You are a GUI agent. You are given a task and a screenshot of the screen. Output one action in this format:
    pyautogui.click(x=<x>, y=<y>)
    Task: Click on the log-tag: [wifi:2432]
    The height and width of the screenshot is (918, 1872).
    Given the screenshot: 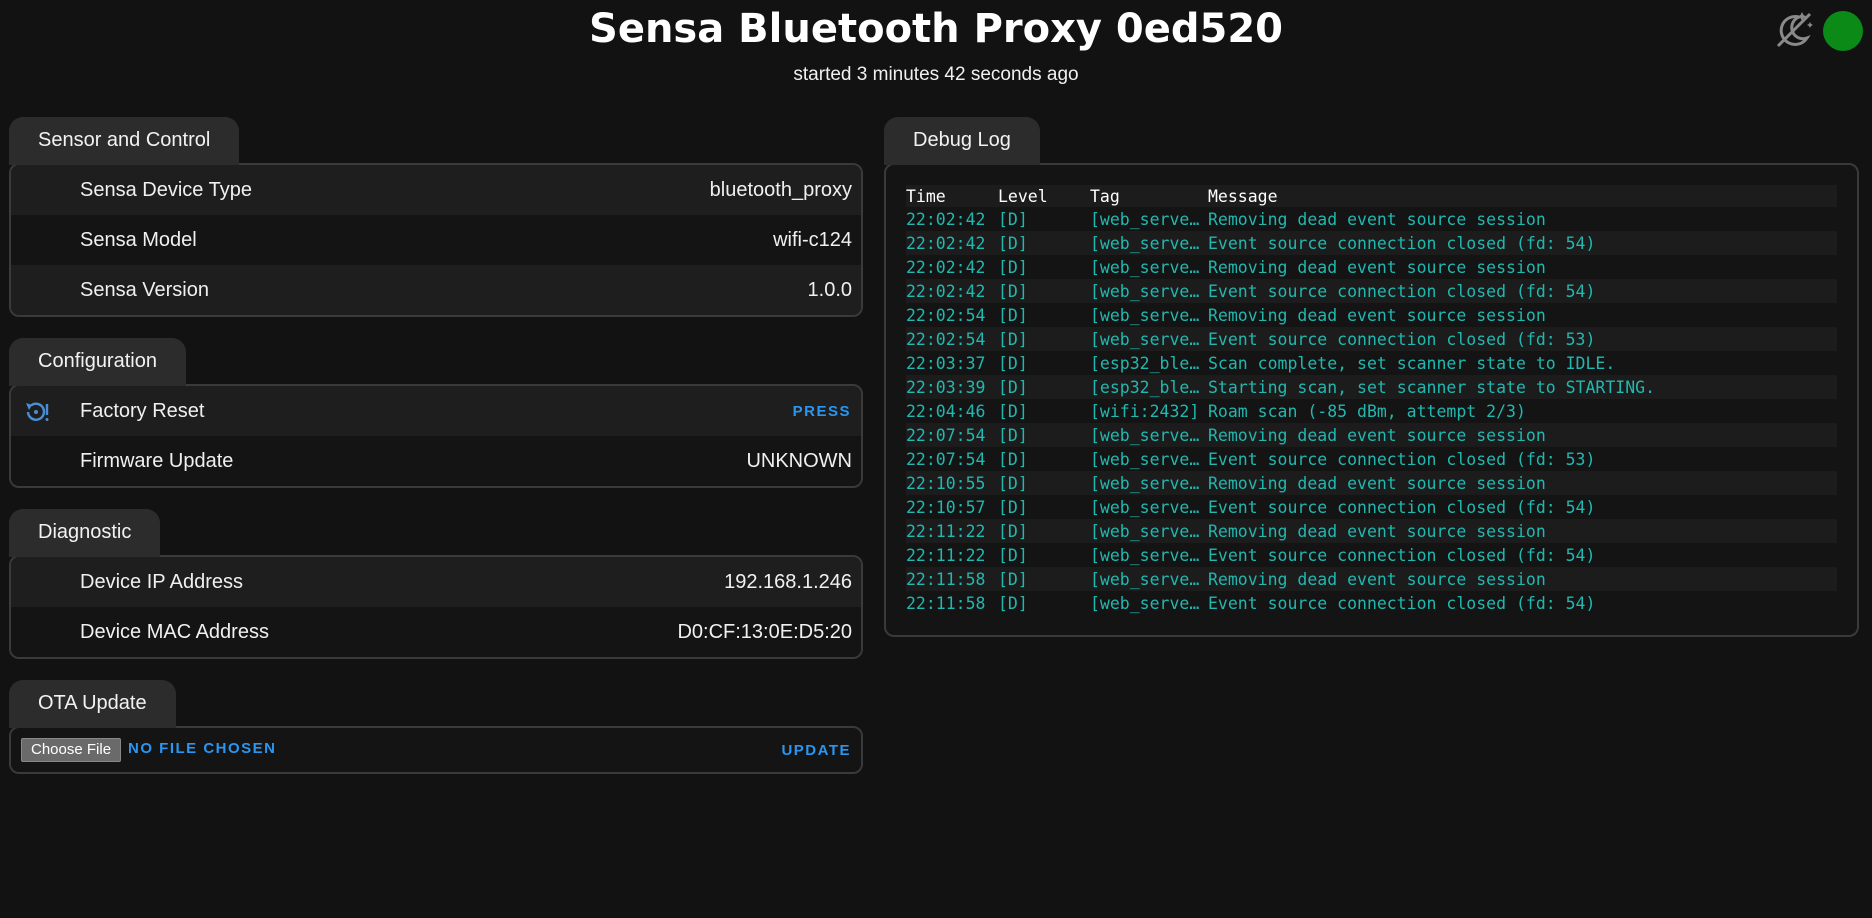 What is the action you would take?
    pyautogui.click(x=1145, y=411)
    